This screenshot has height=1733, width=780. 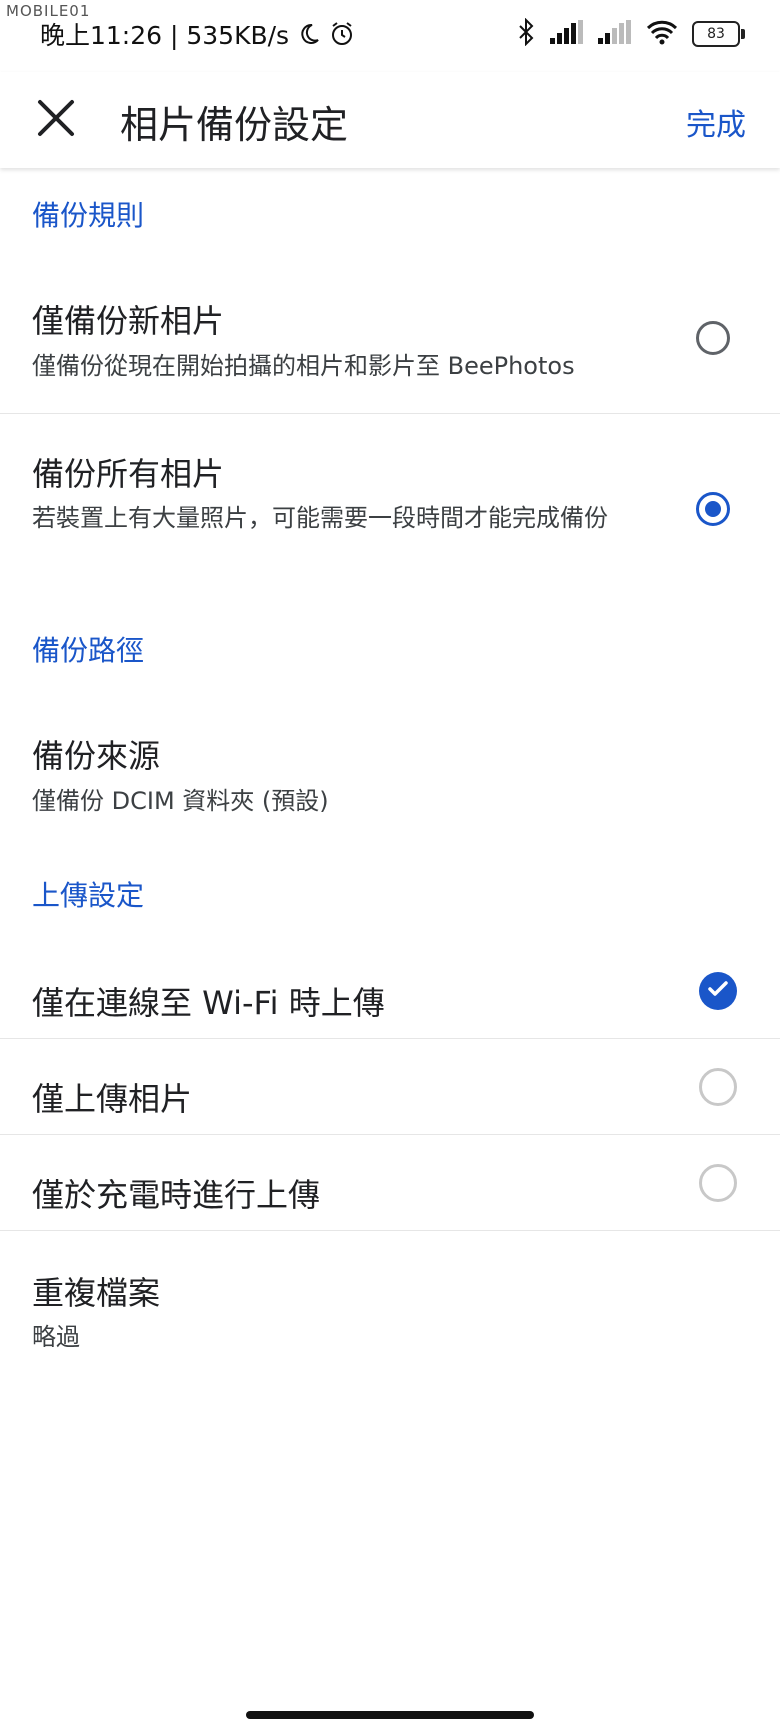 I want to click on radio-backup-new-only, so click(x=713, y=338).